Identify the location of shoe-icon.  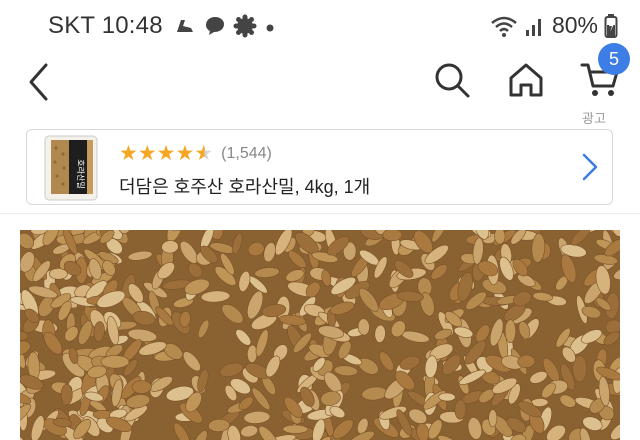
(184, 26).